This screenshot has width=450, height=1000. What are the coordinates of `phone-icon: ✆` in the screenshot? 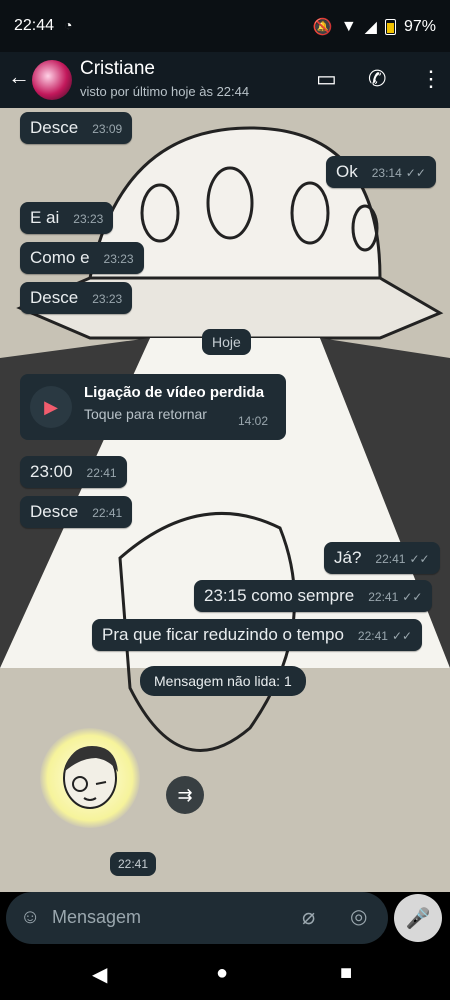 It's located at (377, 79).